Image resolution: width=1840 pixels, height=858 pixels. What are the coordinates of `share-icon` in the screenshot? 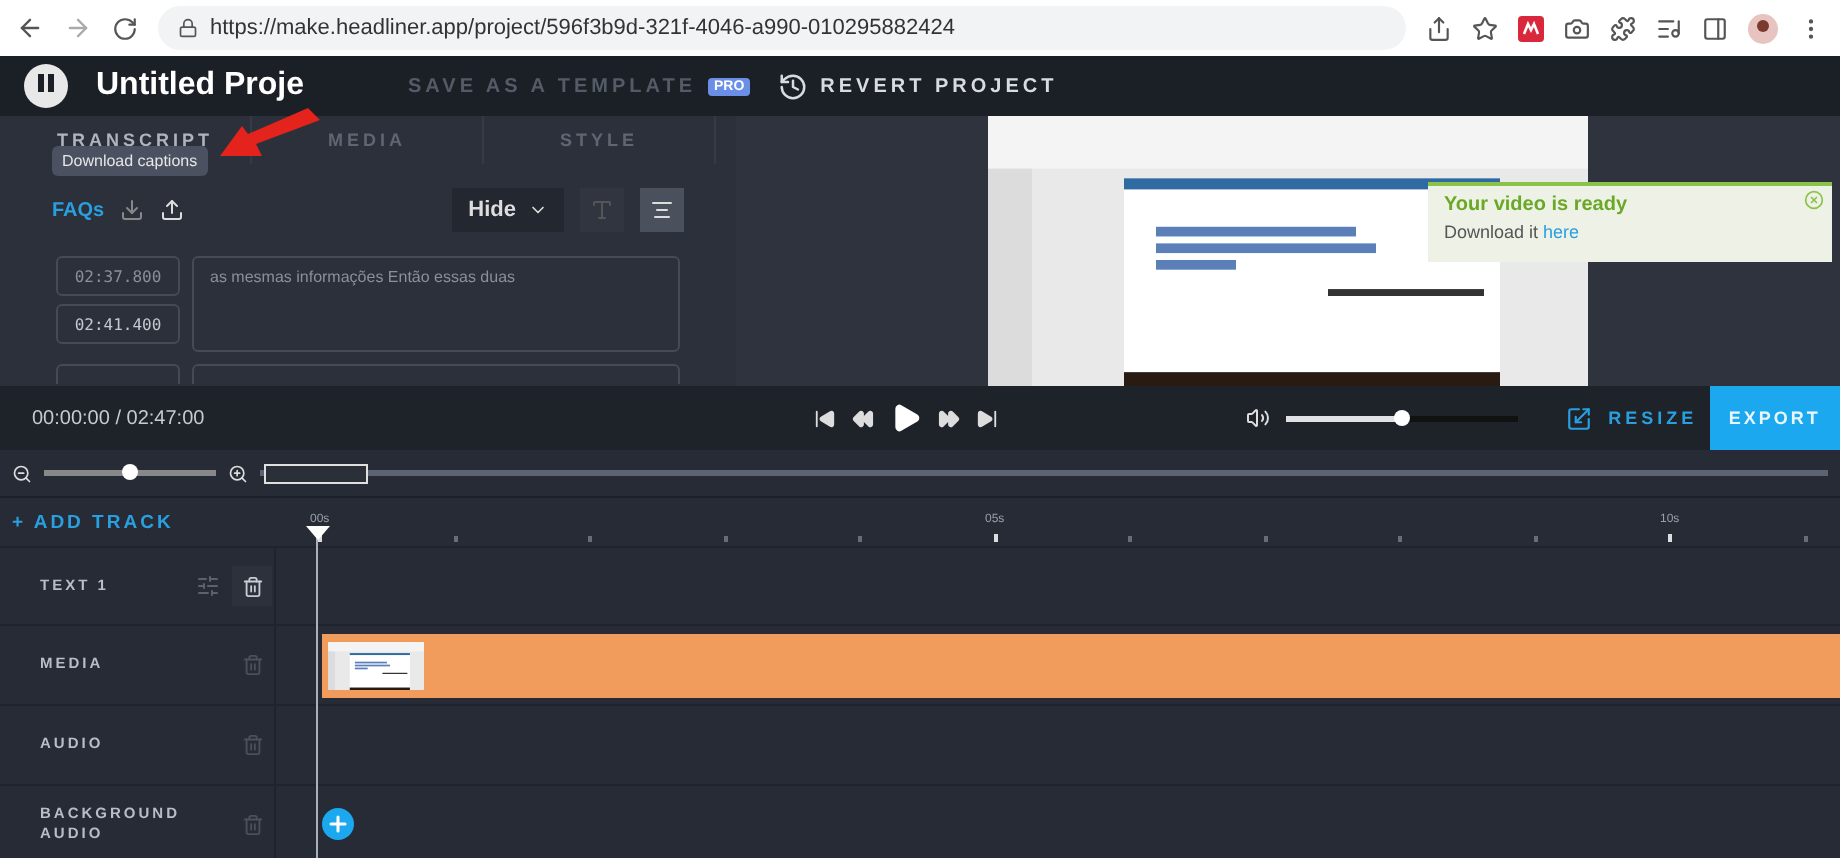 It's located at (1439, 28).